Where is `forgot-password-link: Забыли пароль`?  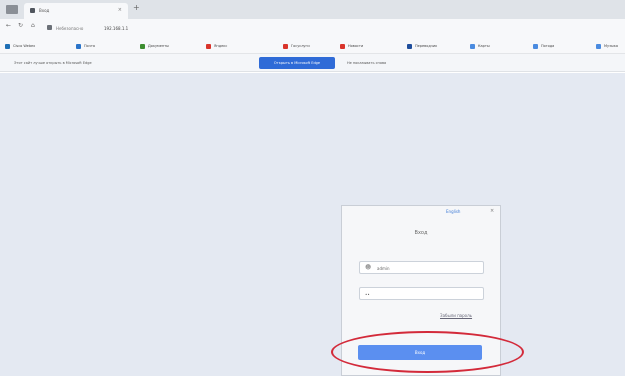
forgot-password-link: Забыли пароль is located at coordinates (456, 315).